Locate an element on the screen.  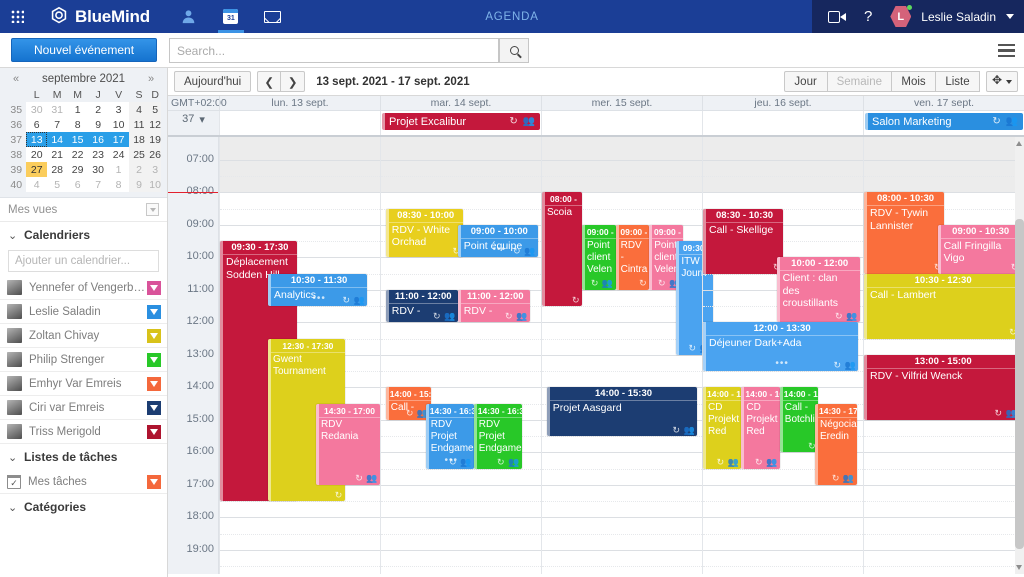
all-day-event: Salon Marketing ↻ 👥 is located at coordinates (944, 121).